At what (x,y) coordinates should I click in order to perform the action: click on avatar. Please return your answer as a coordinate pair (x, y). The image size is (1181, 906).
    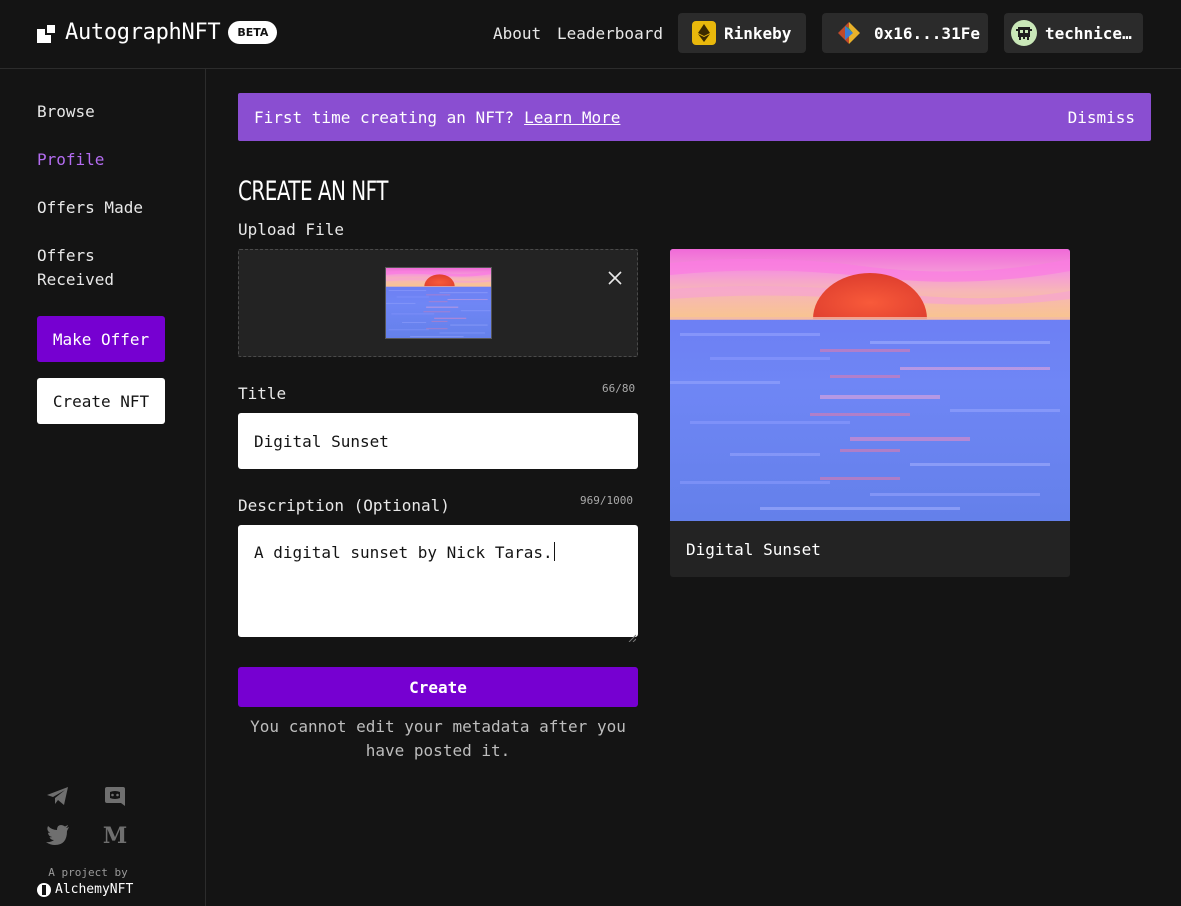
    Looking at the image, I should click on (1024, 33).